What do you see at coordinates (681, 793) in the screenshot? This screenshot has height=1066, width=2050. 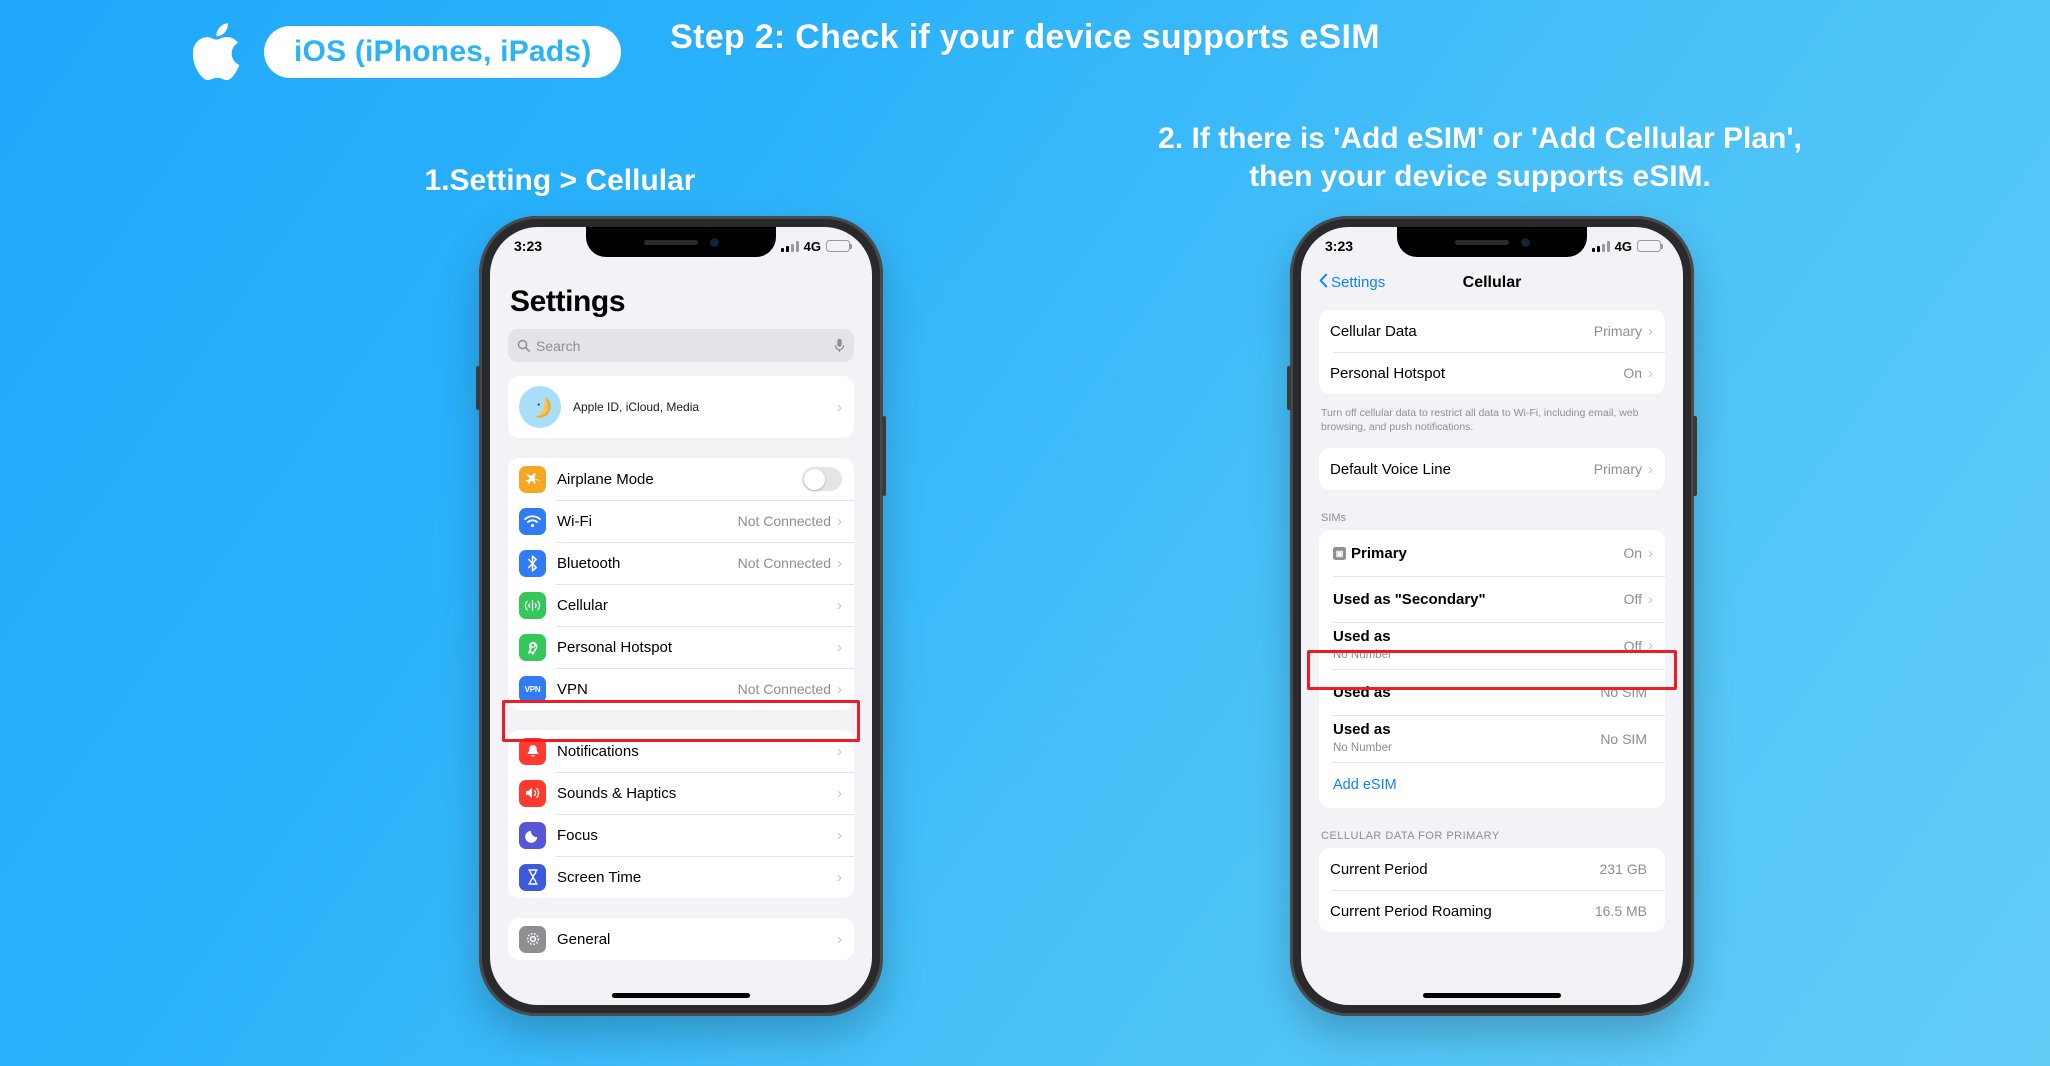 I see `settings-row-sounds-haptics: Sounds & Haptics ›` at bounding box center [681, 793].